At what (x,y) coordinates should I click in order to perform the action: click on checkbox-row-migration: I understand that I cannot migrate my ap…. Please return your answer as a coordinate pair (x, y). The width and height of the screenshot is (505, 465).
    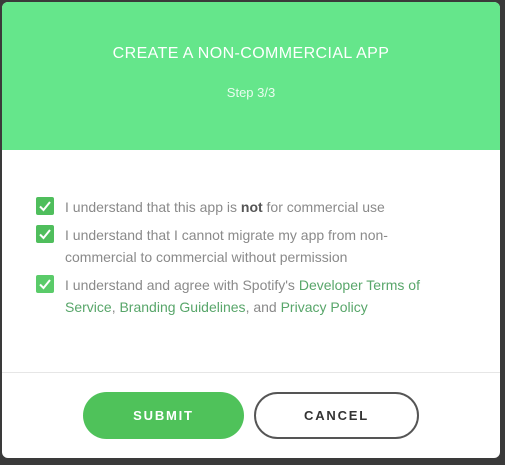
    Looking at the image, I should click on (251, 246).